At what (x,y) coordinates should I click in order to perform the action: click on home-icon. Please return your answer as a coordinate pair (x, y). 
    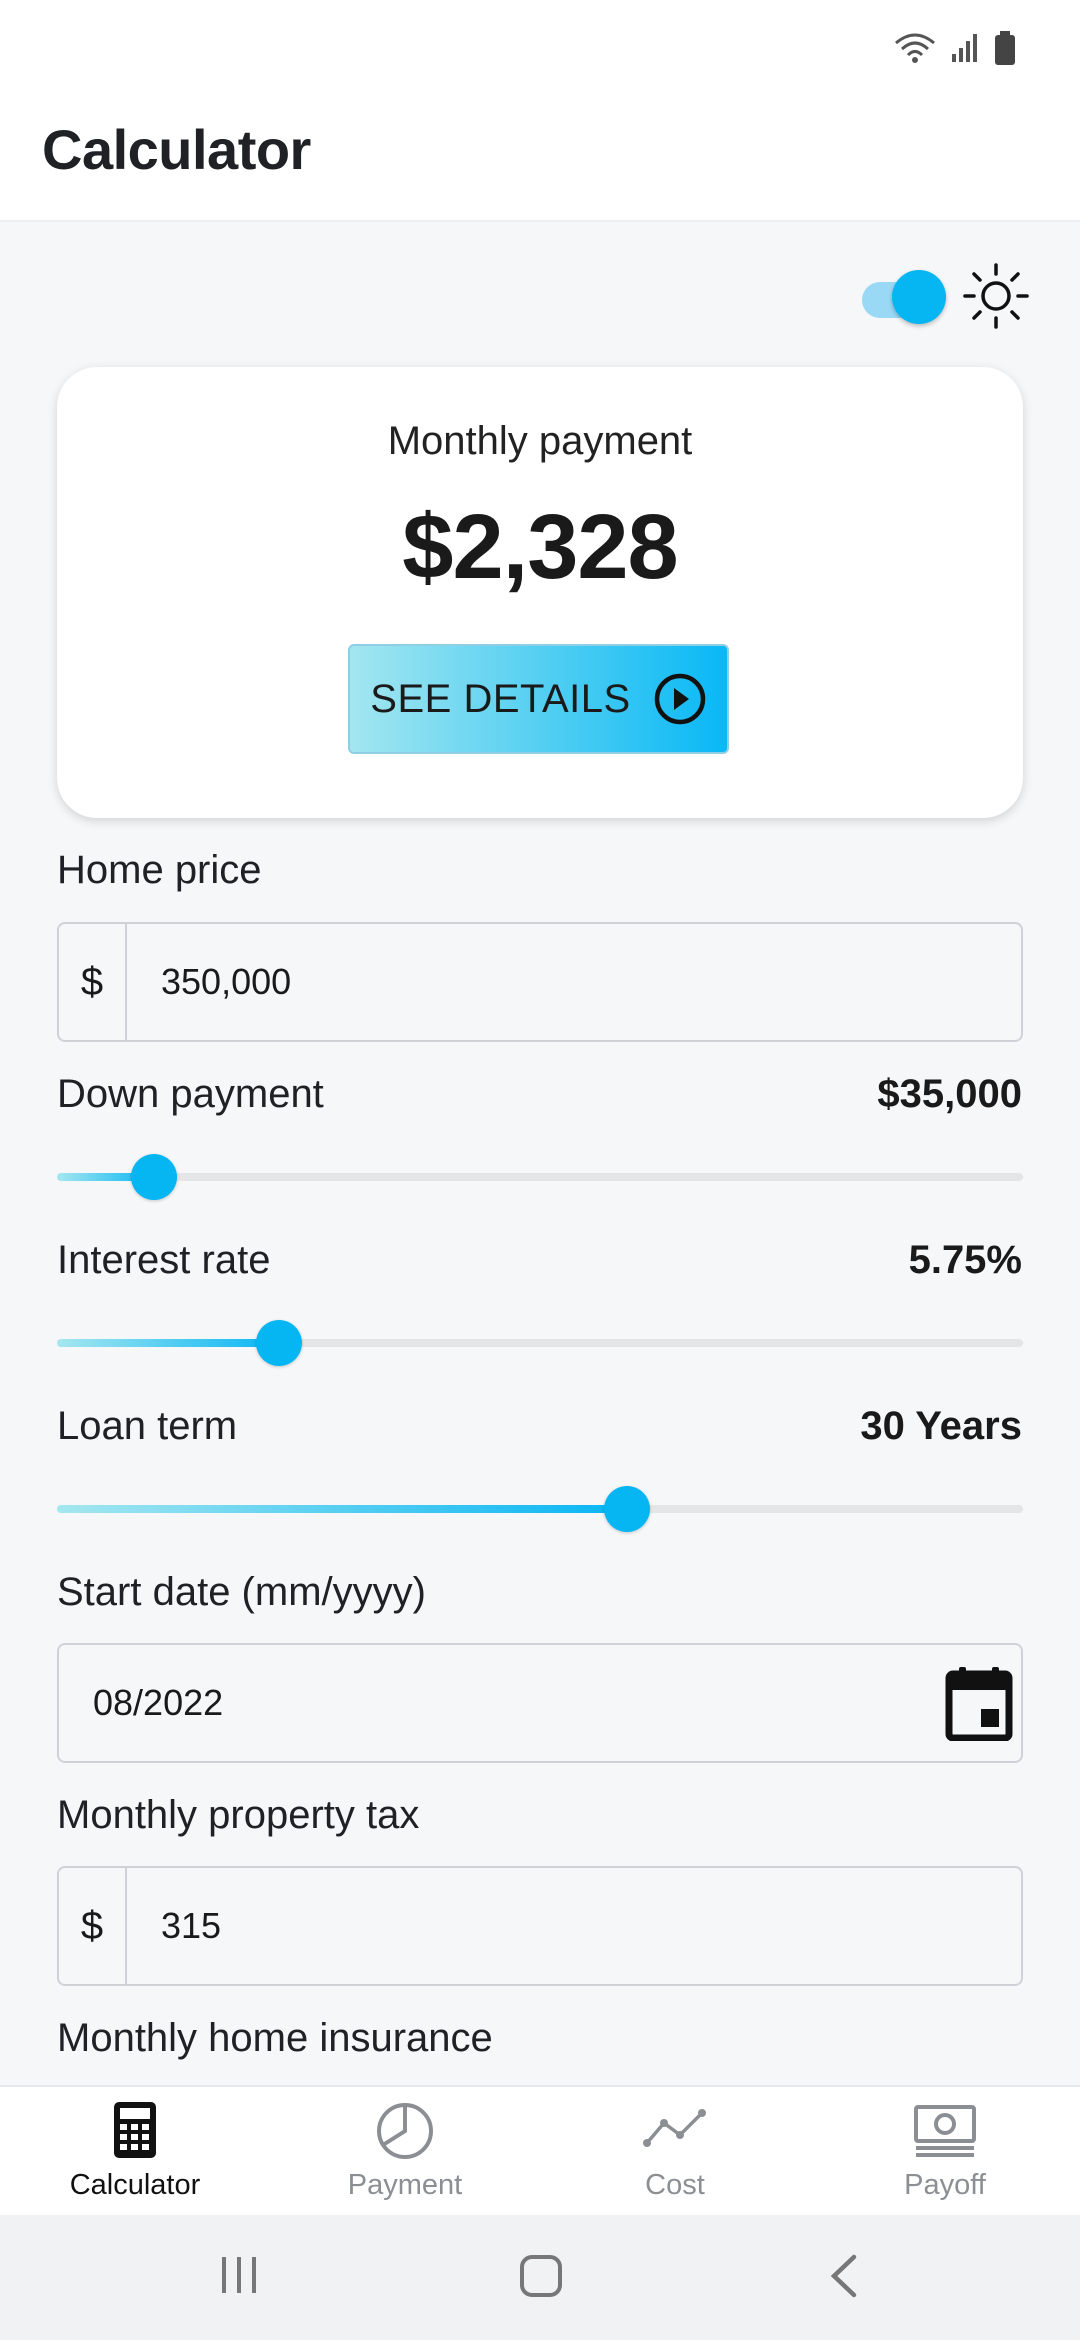
    Looking at the image, I should click on (541, 2276).